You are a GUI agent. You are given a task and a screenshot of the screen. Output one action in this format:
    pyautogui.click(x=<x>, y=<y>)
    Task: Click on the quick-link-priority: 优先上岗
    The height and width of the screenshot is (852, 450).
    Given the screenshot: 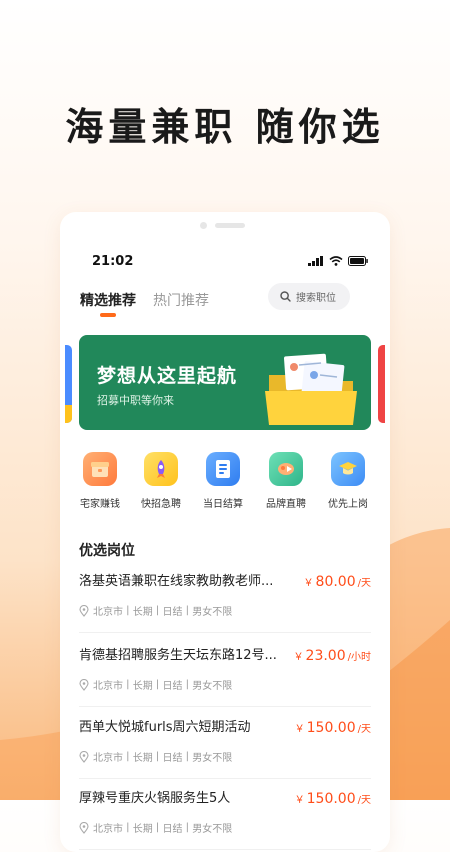 What is the action you would take?
    pyautogui.click(x=348, y=481)
    